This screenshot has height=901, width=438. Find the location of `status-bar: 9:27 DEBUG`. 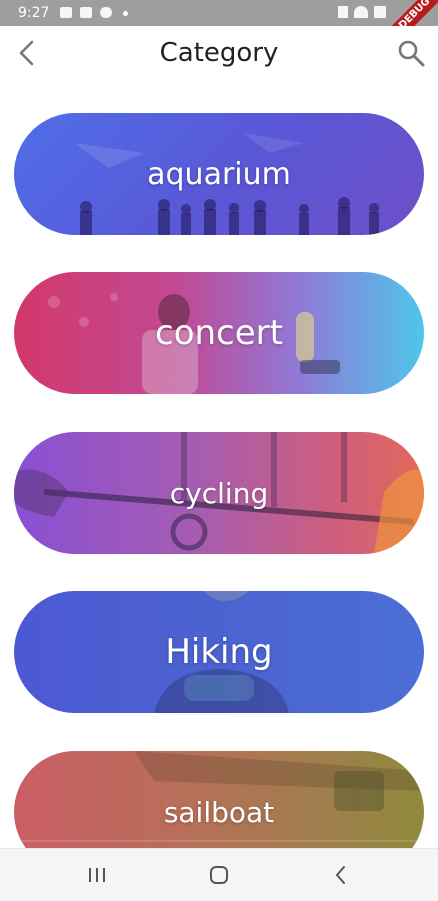

status-bar: 9:27 DEBUG is located at coordinates (219, 26).